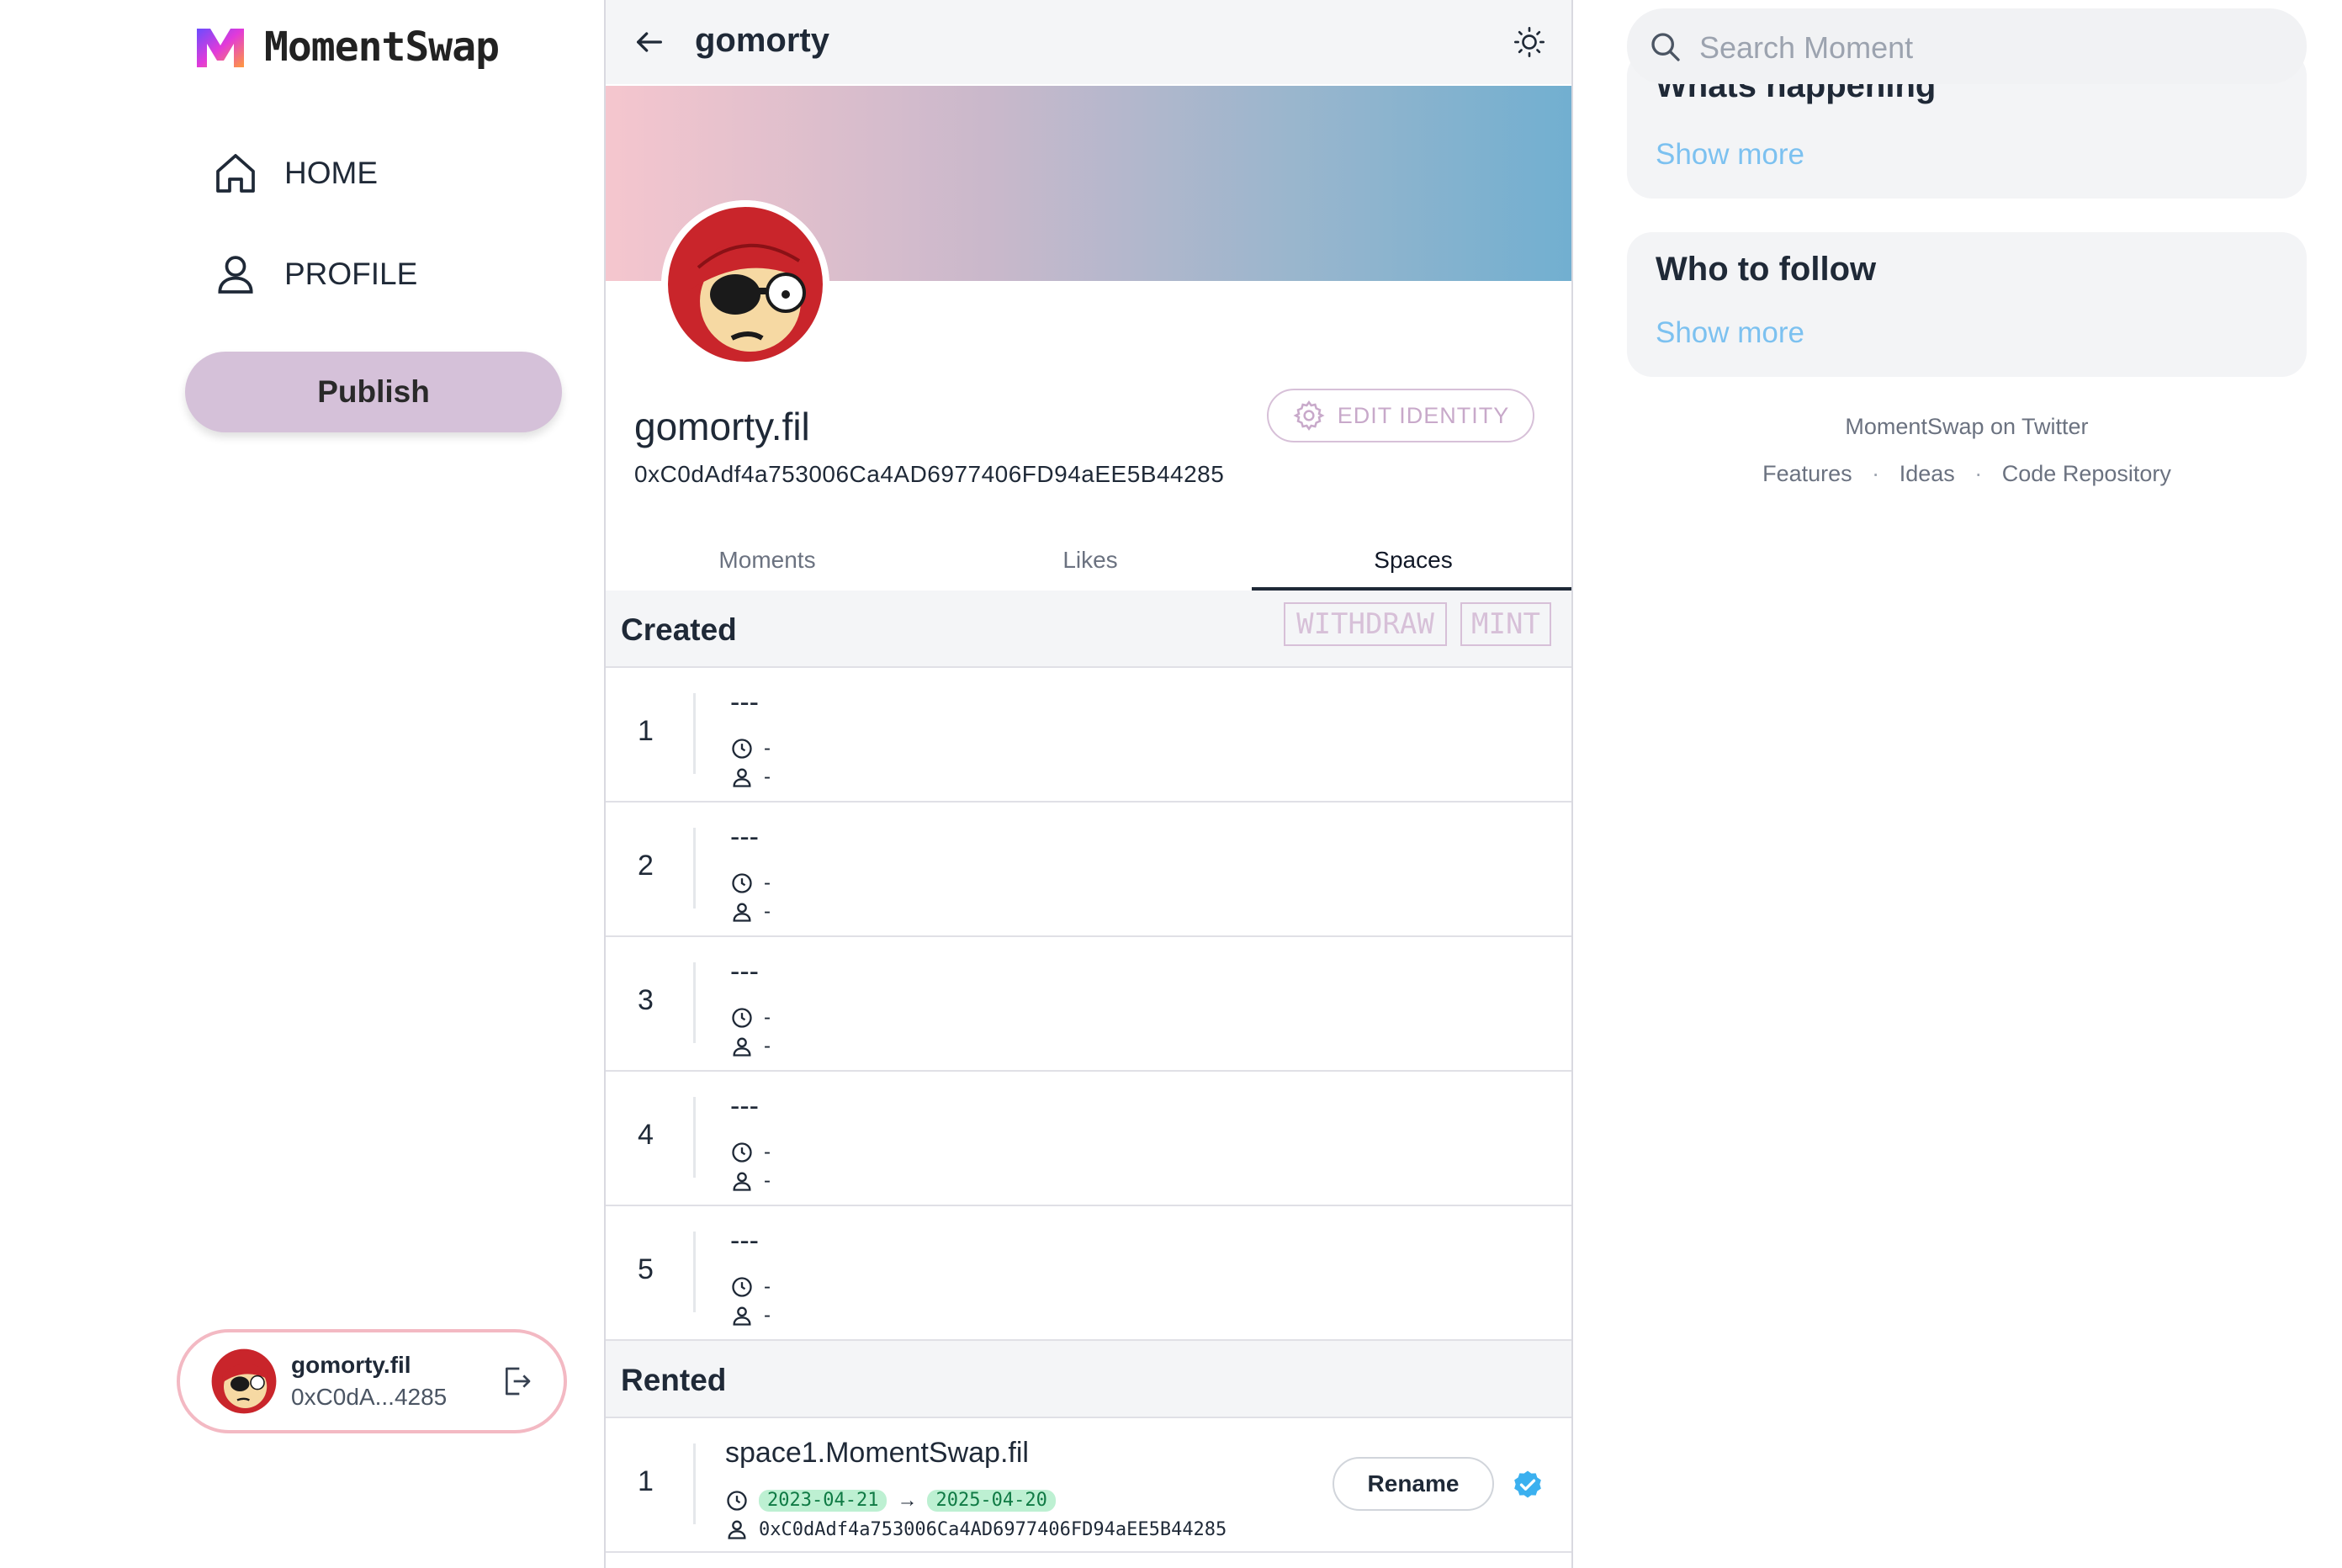 The width and height of the screenshot is (2342, 1568). I want to click on page-title: gomorty, so click(762, 40).